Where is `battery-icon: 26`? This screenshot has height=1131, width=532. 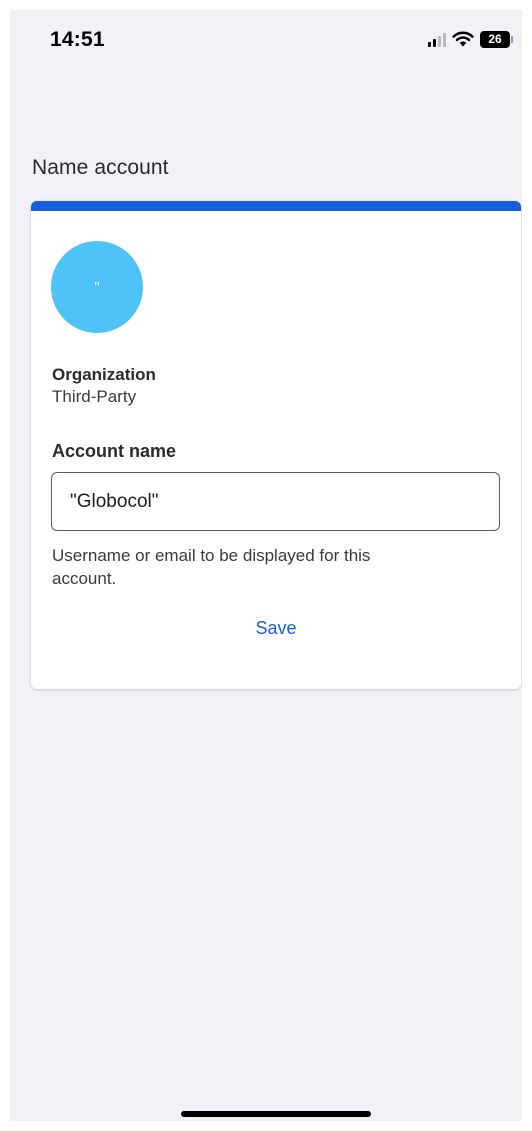
battery-icon: 26 is located at coordinates (496, 39).